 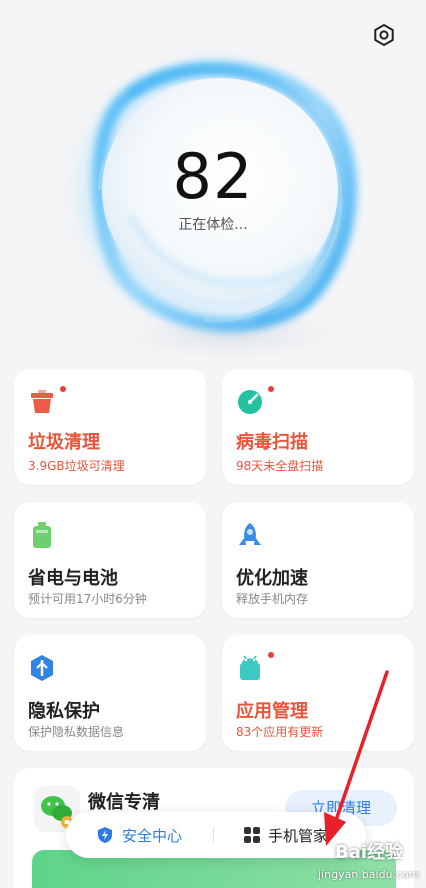 I want to click on card-title: 隐私保护, so click(x=64, y=711).